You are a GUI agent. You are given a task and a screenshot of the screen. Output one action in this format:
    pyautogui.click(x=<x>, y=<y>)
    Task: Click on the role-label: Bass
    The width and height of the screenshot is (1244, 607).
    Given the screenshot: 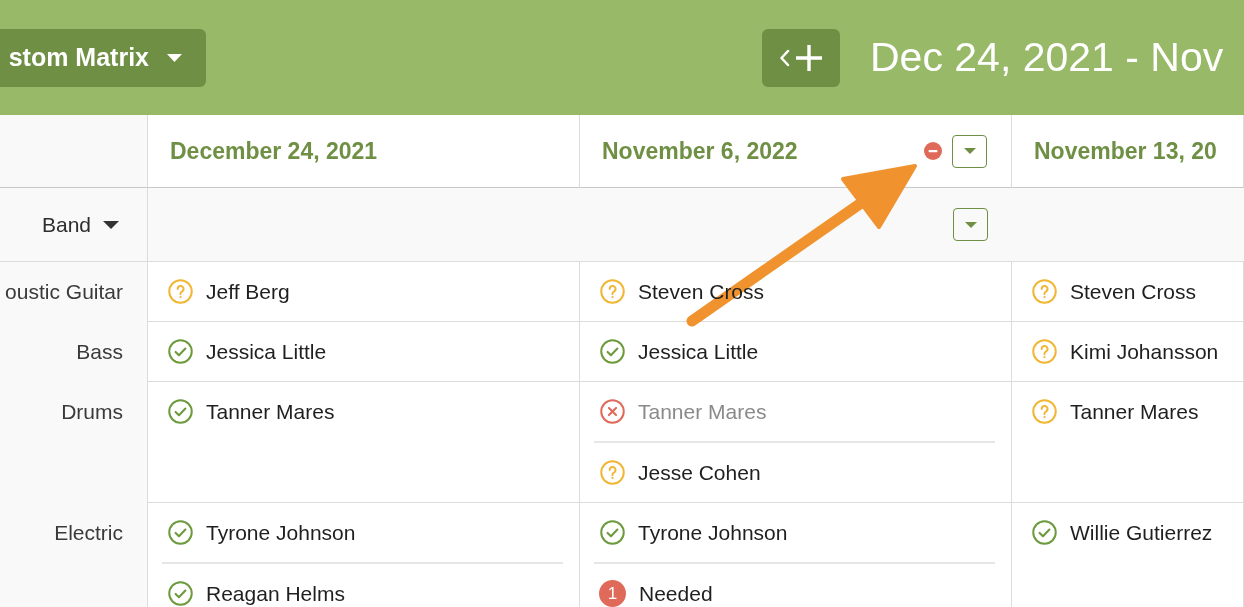 What is the action you would take?
    pyautogui.click(x=99, y=352)
    